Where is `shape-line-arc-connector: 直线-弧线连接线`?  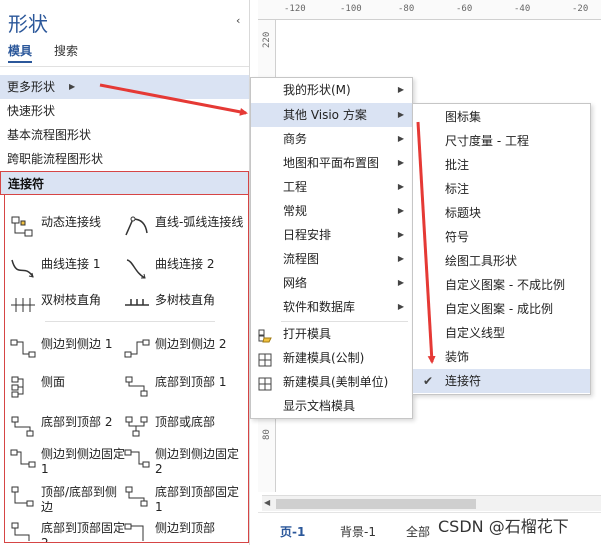
shape-line-arc-connector: 直线-弧线连接线 is located at coordinates (184, 227).